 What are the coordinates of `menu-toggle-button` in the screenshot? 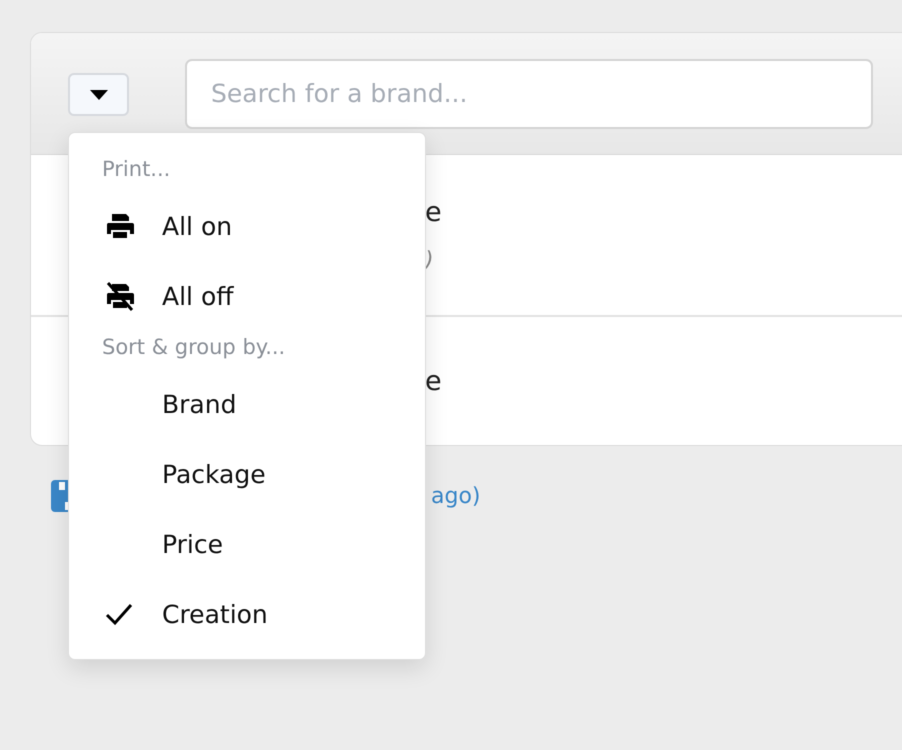 It's located at (98, 94).